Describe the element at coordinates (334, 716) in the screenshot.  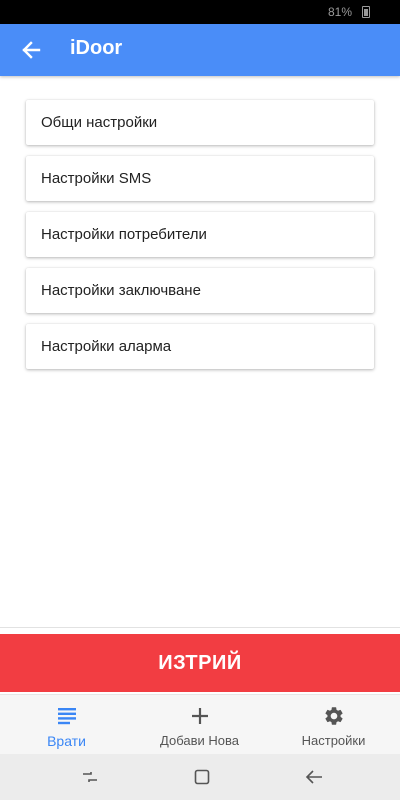
I see `gear-icon` at that location.